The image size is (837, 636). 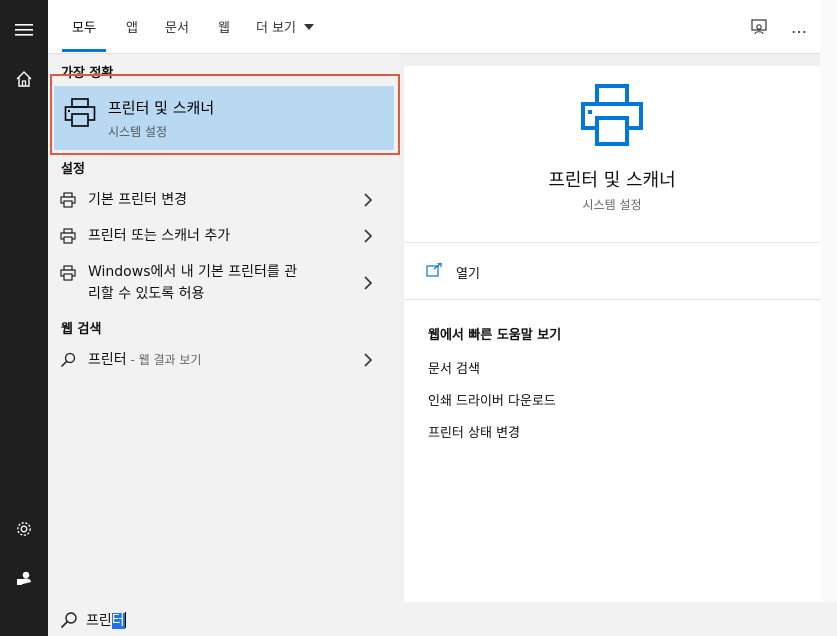 I want to click on web-search-label: 프린터 - 웹 결과 보기, so click(x=144, y=360).